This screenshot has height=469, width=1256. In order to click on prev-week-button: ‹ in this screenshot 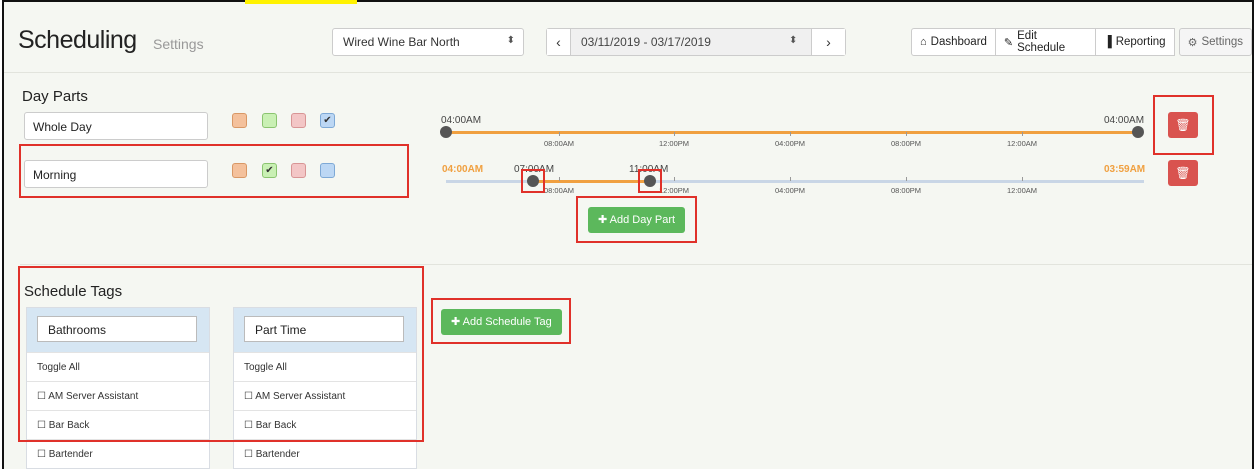, I will do `click(559, 42)`.